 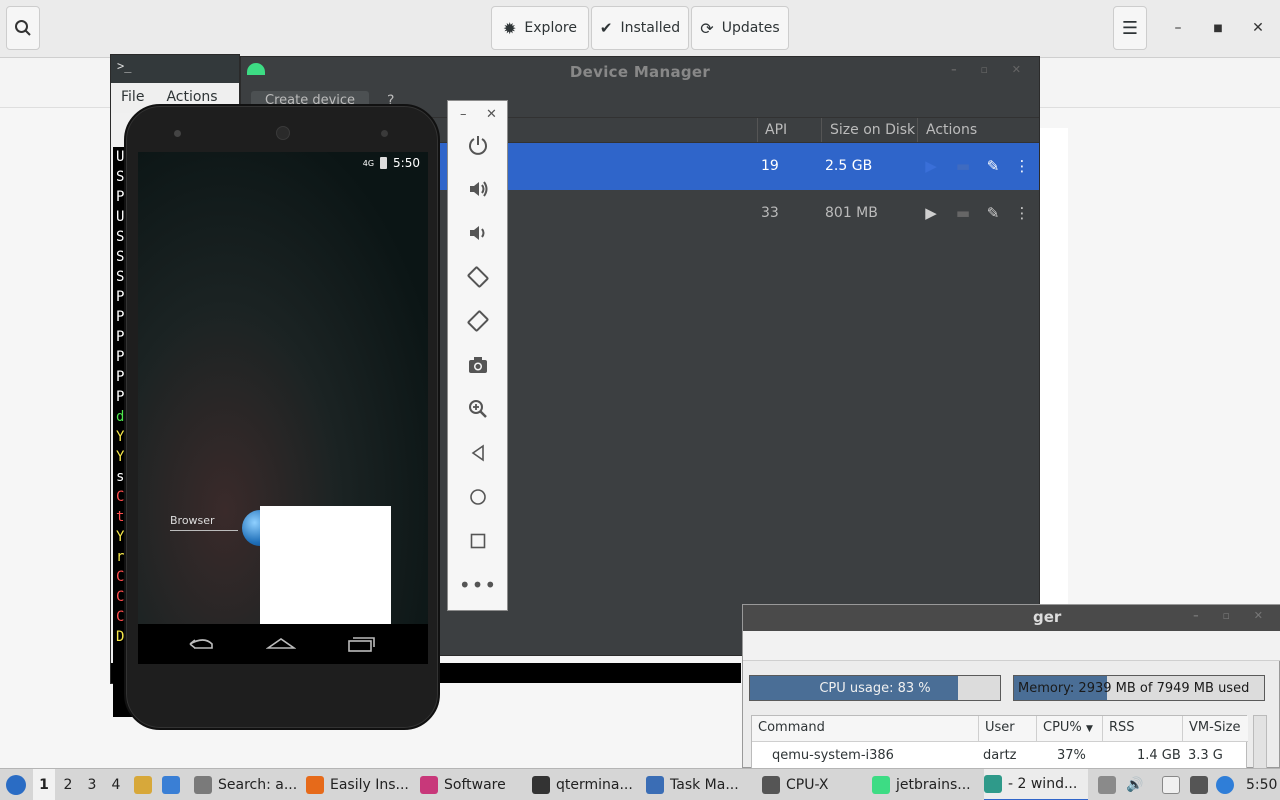 I want to click on tray-updates, so click(x=1108, y=784).